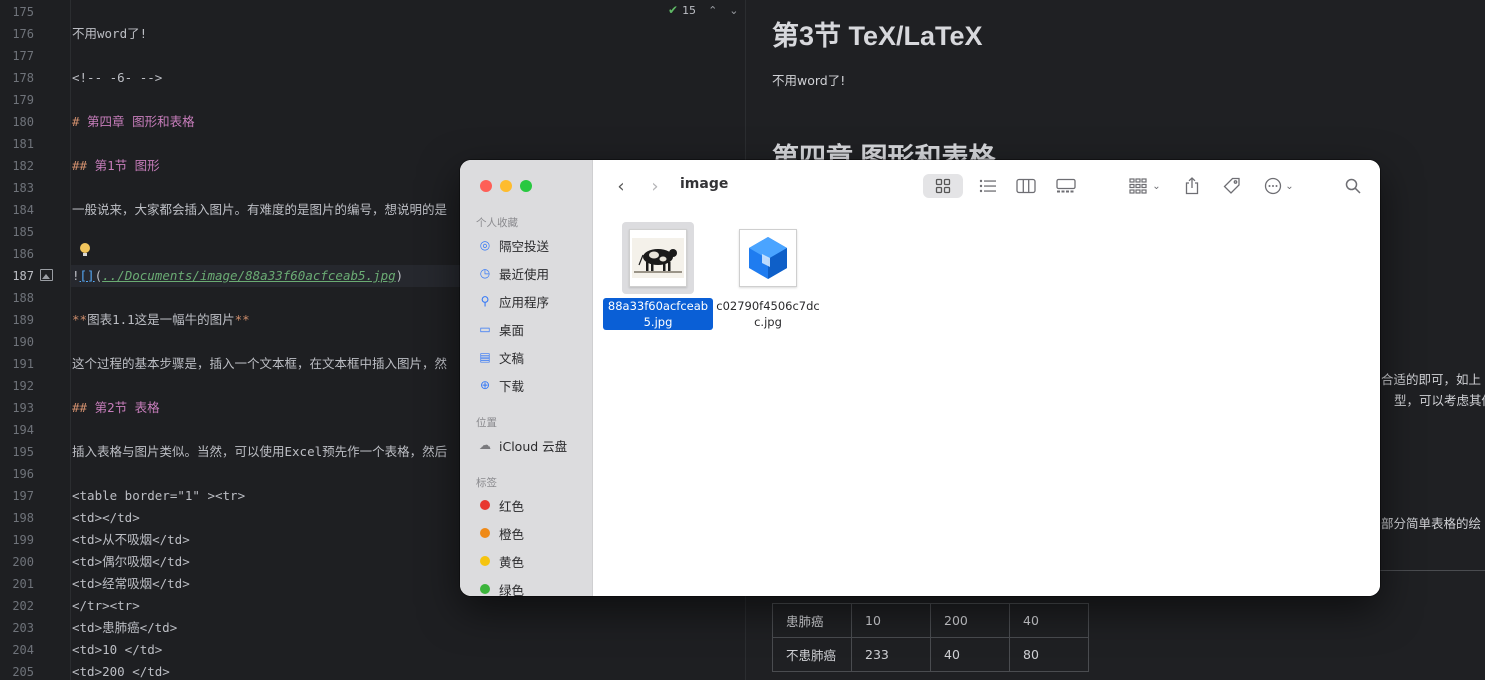 The width and height of the screenshot is (1485, 680). What do you see at coordinates (23, 452) in the screenshot?
I see `line-number: 195` at bounding box center [23, 452].